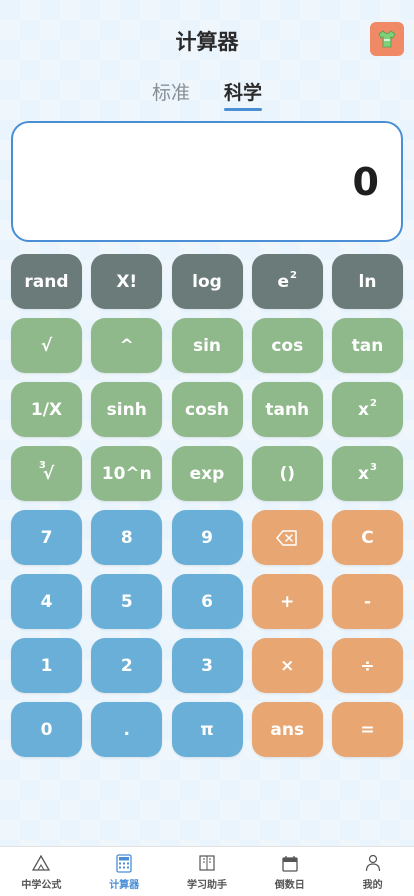 This screenshot has width=414, height=896. What do you see at coordinates (46, 729) in the screenshot?
I see `key-0: 0` at bounding box center [46, 729].